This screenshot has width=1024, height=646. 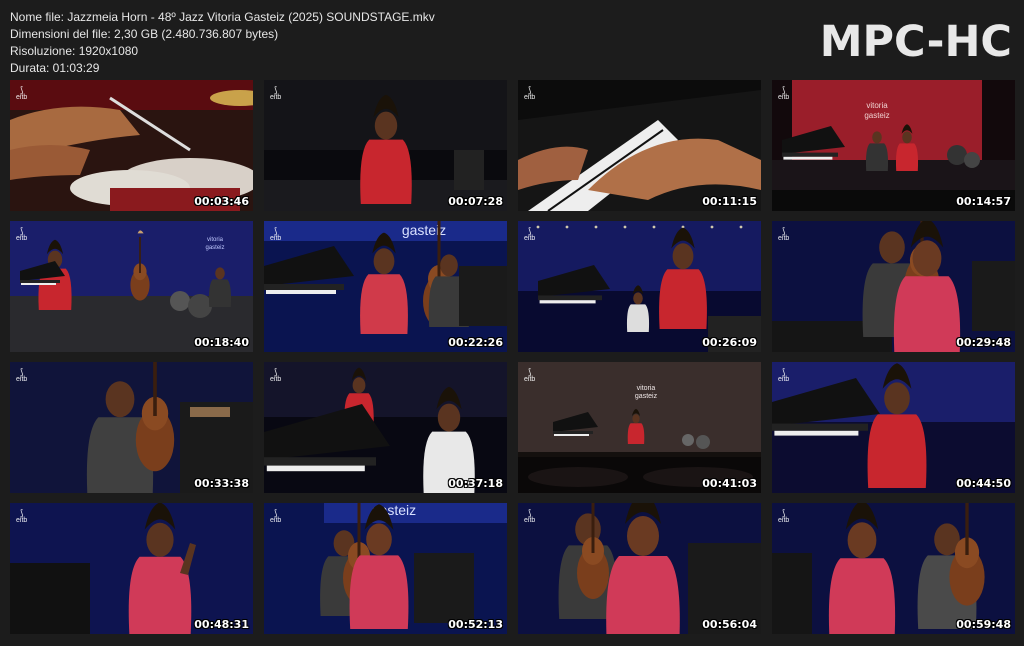 I want to click on thumbnail-timestamp: 00:03:46, so click(x=221, y=201).